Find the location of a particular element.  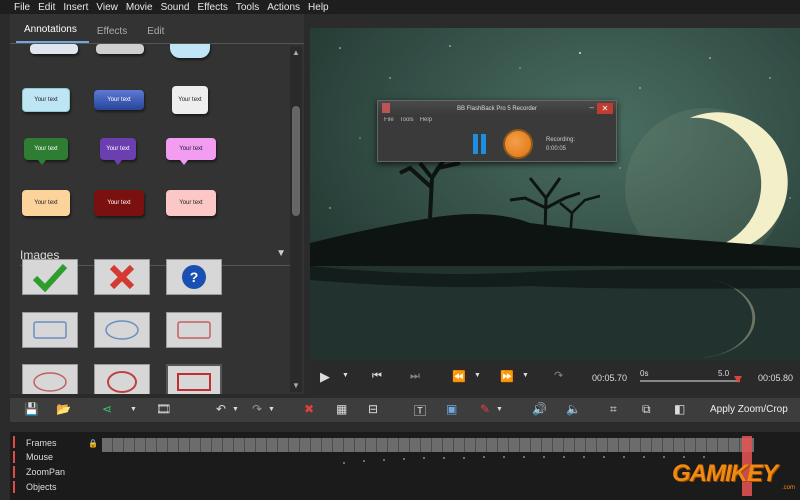

highlight-icon: ✎ is located at coordinates (485, 409).